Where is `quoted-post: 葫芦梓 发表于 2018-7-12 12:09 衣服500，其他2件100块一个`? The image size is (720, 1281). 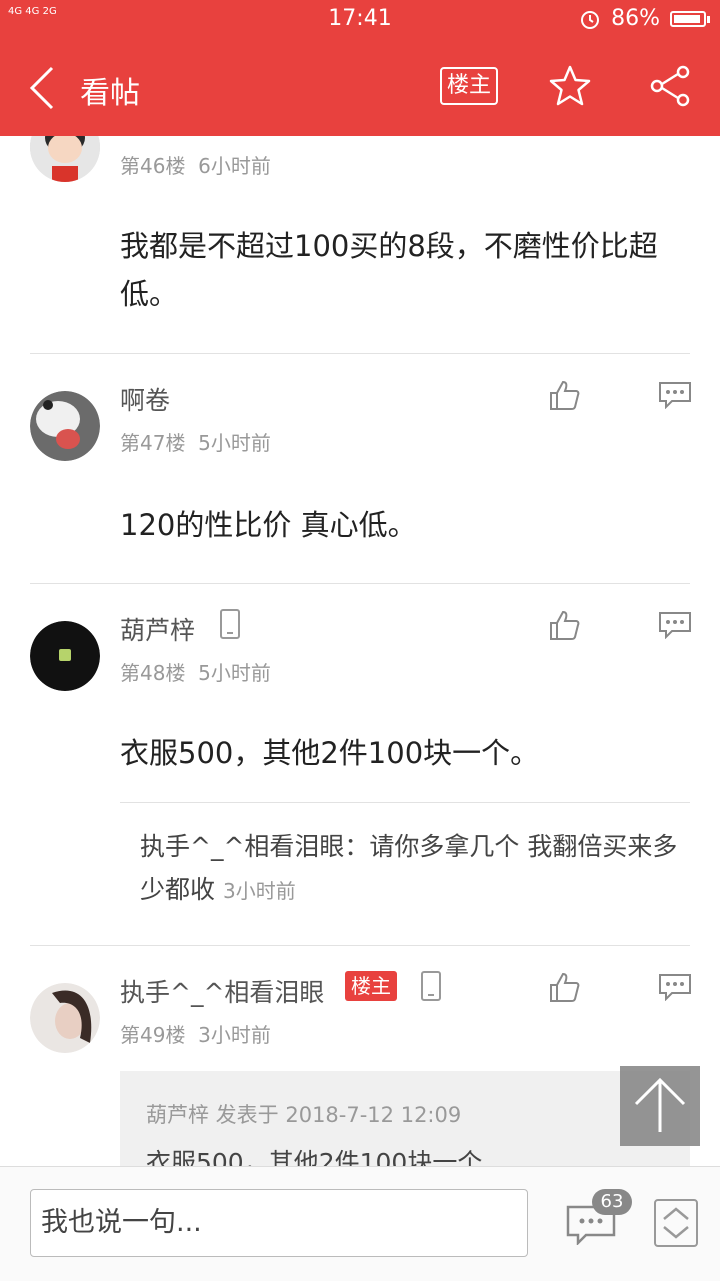
quoted-post: 葫芦梓 发表于 2018-7-12 12:09 衣服500，其他2件100块一个 is located at coordinates (405, 1118).